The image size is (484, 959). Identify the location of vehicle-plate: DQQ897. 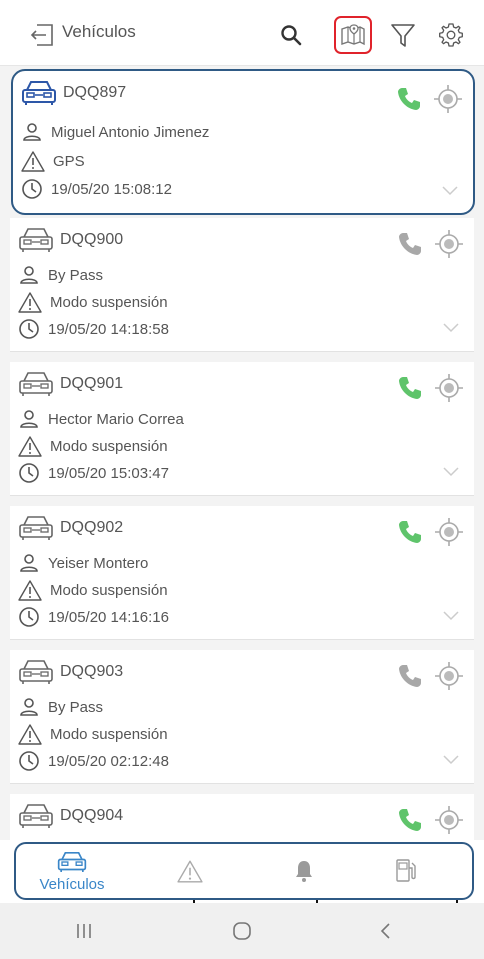
(95, 92).